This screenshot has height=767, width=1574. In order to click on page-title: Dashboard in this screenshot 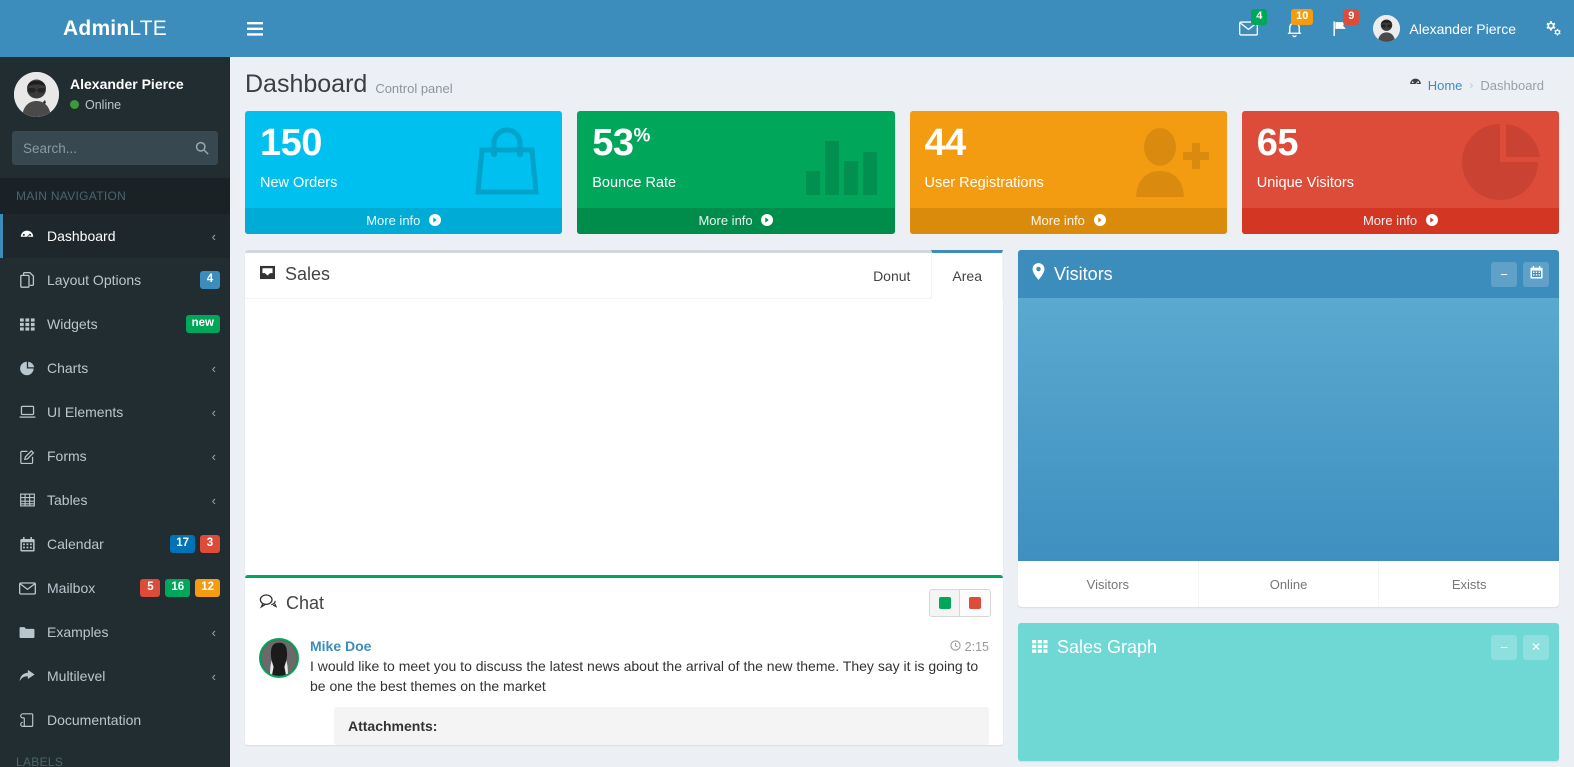, I will do `click(306, 84)`.